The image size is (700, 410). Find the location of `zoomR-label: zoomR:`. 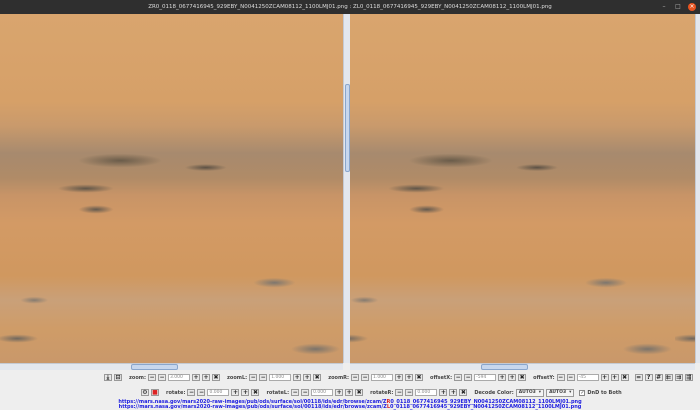

zoomR-label: zoomR: is located at coordinates (339, 377).